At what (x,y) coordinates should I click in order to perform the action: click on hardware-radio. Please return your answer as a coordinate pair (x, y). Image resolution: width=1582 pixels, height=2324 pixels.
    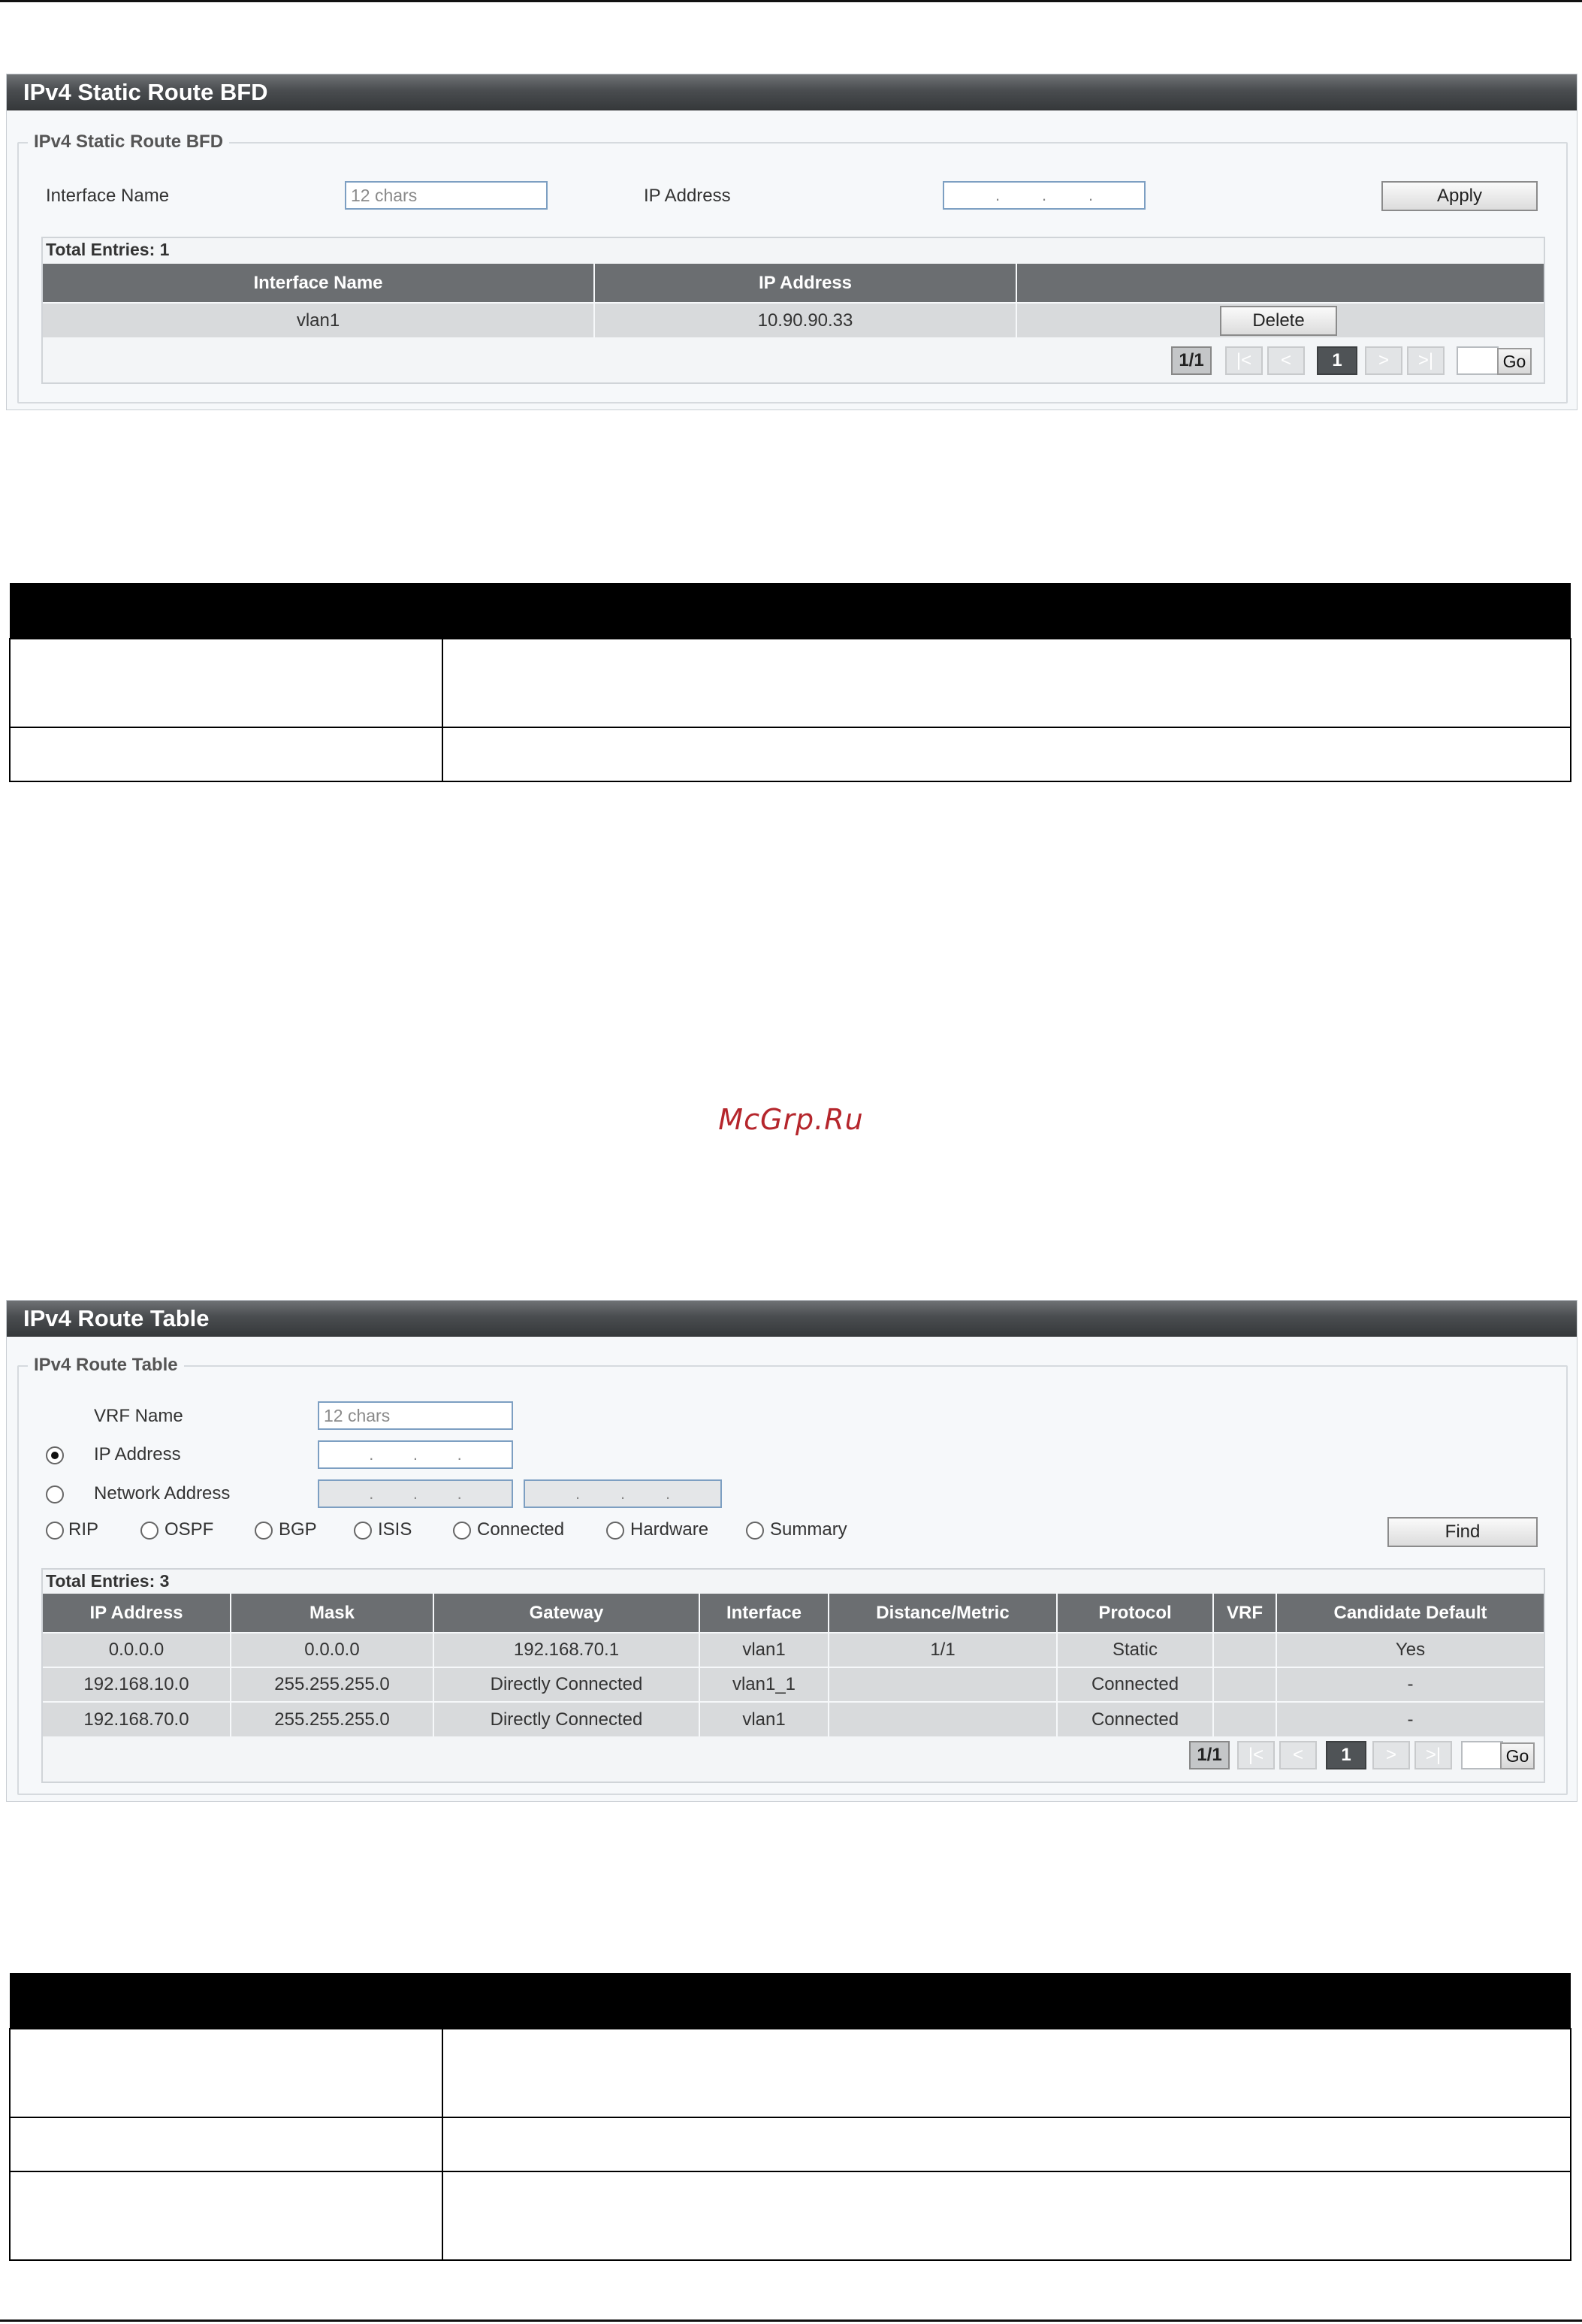
    Looking at the image, I should click on (615, 1531).